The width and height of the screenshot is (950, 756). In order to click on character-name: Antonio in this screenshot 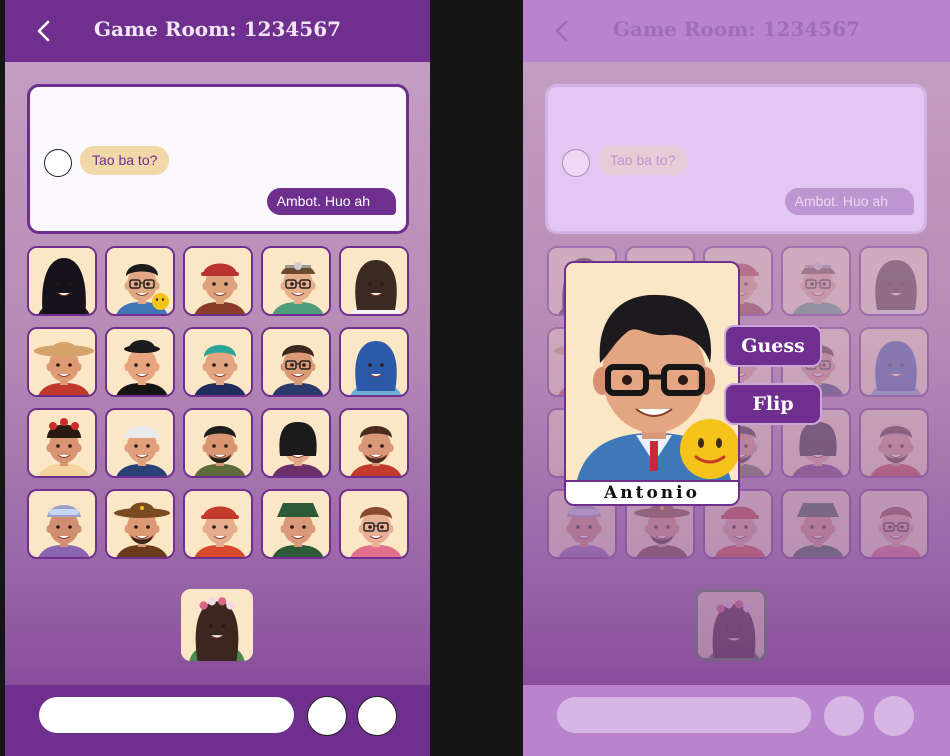, I will do `click(652, 492)`.